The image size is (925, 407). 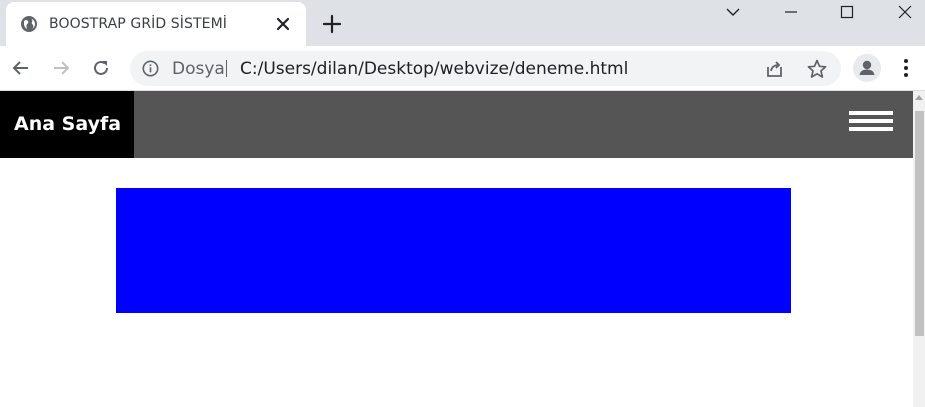 What do you see at coordinates (919, 97) in the screenshot?
I see `scroll-up-icon` at bounding box center [919, 97].